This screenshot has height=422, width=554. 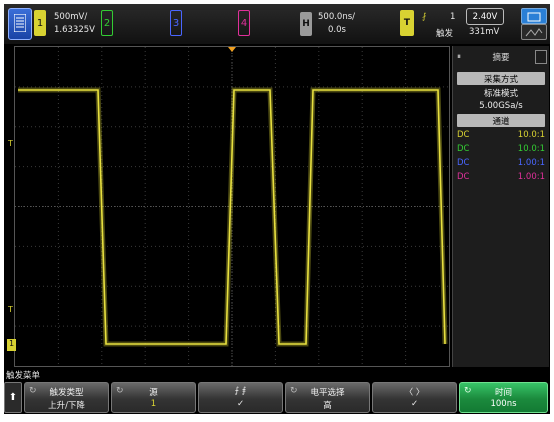 I want to click on softkey-source-label: 源, so click(x=153, y=393).